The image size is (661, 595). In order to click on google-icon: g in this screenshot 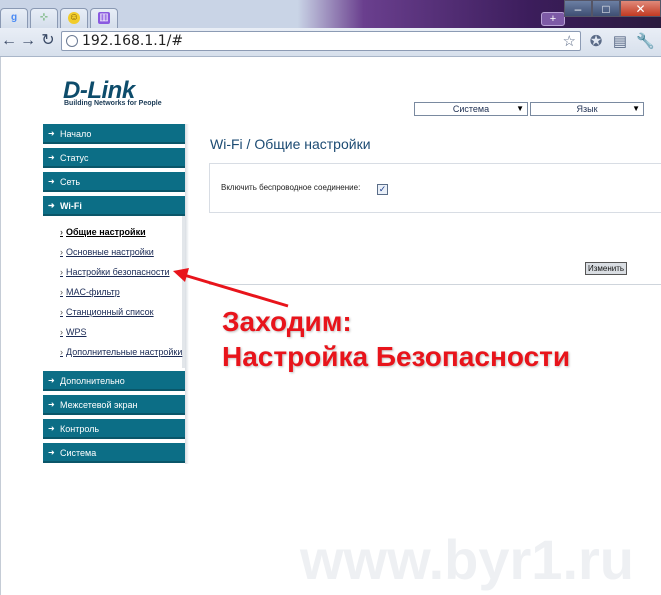, I will do `click(14, 17)`.